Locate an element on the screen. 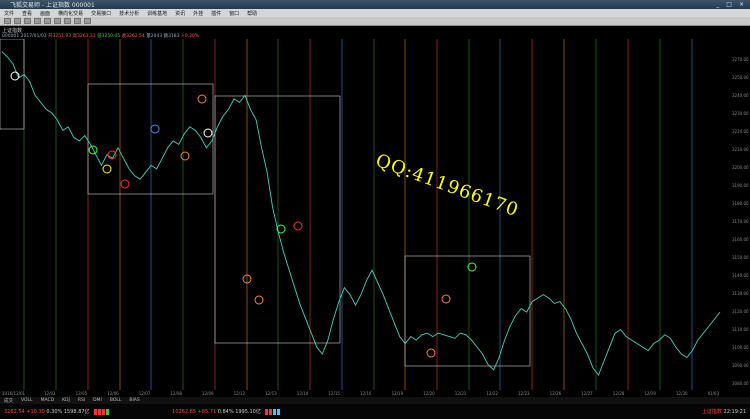  price-tick-label: 3150.00 is located at coordinates (740, 257).